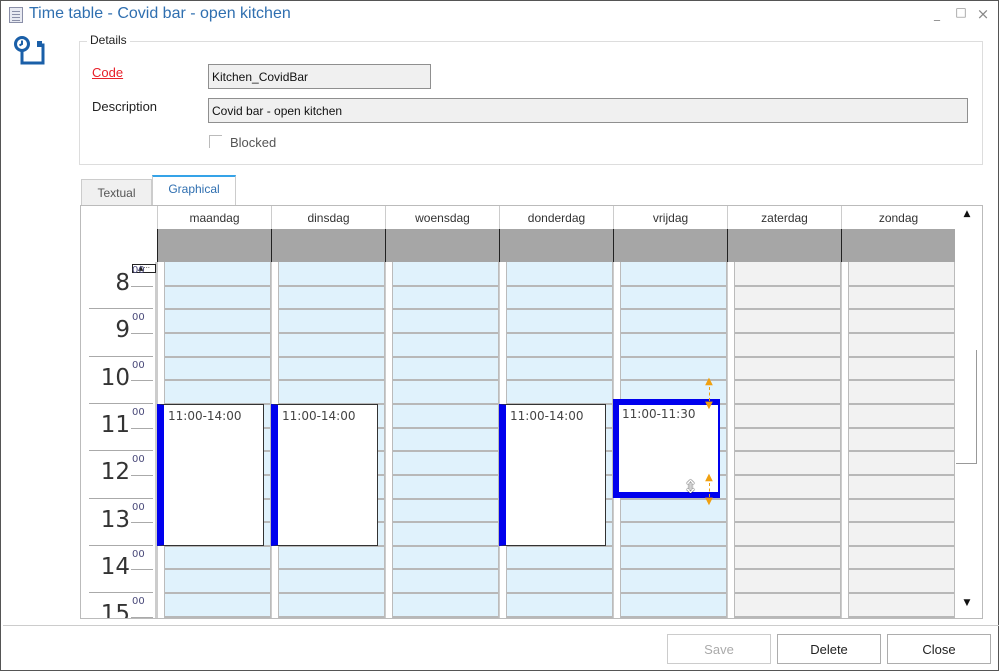  I want to click on vertical-scrollbar: ▲ ▼, so click(966, 412).